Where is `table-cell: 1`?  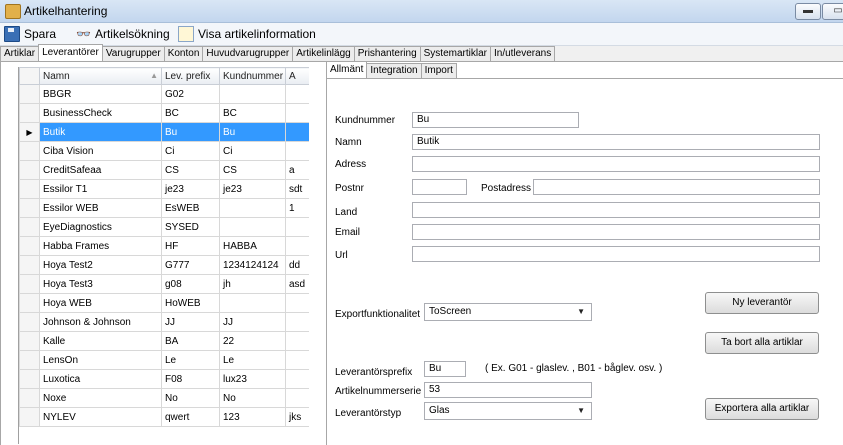
table-cell: 1 is located at coordinates (297, 208).